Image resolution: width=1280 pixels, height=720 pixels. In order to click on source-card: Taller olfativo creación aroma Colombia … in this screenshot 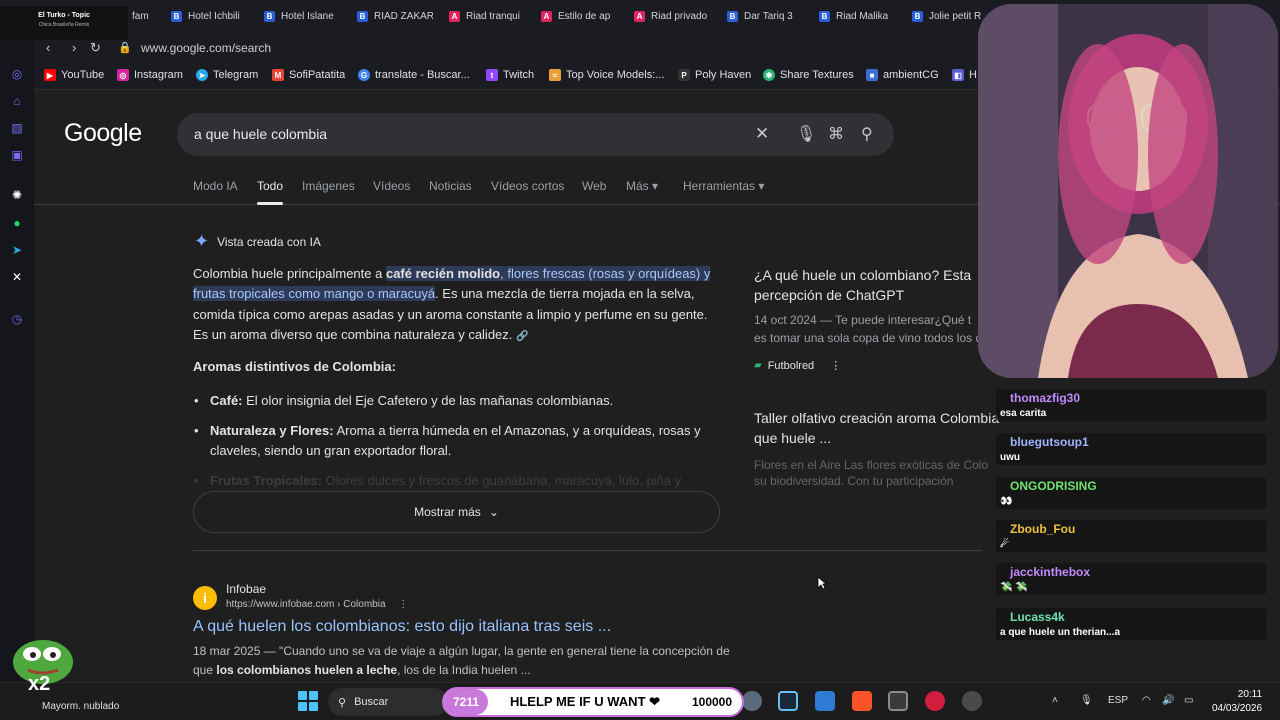, I will do `click(876, 448)`.